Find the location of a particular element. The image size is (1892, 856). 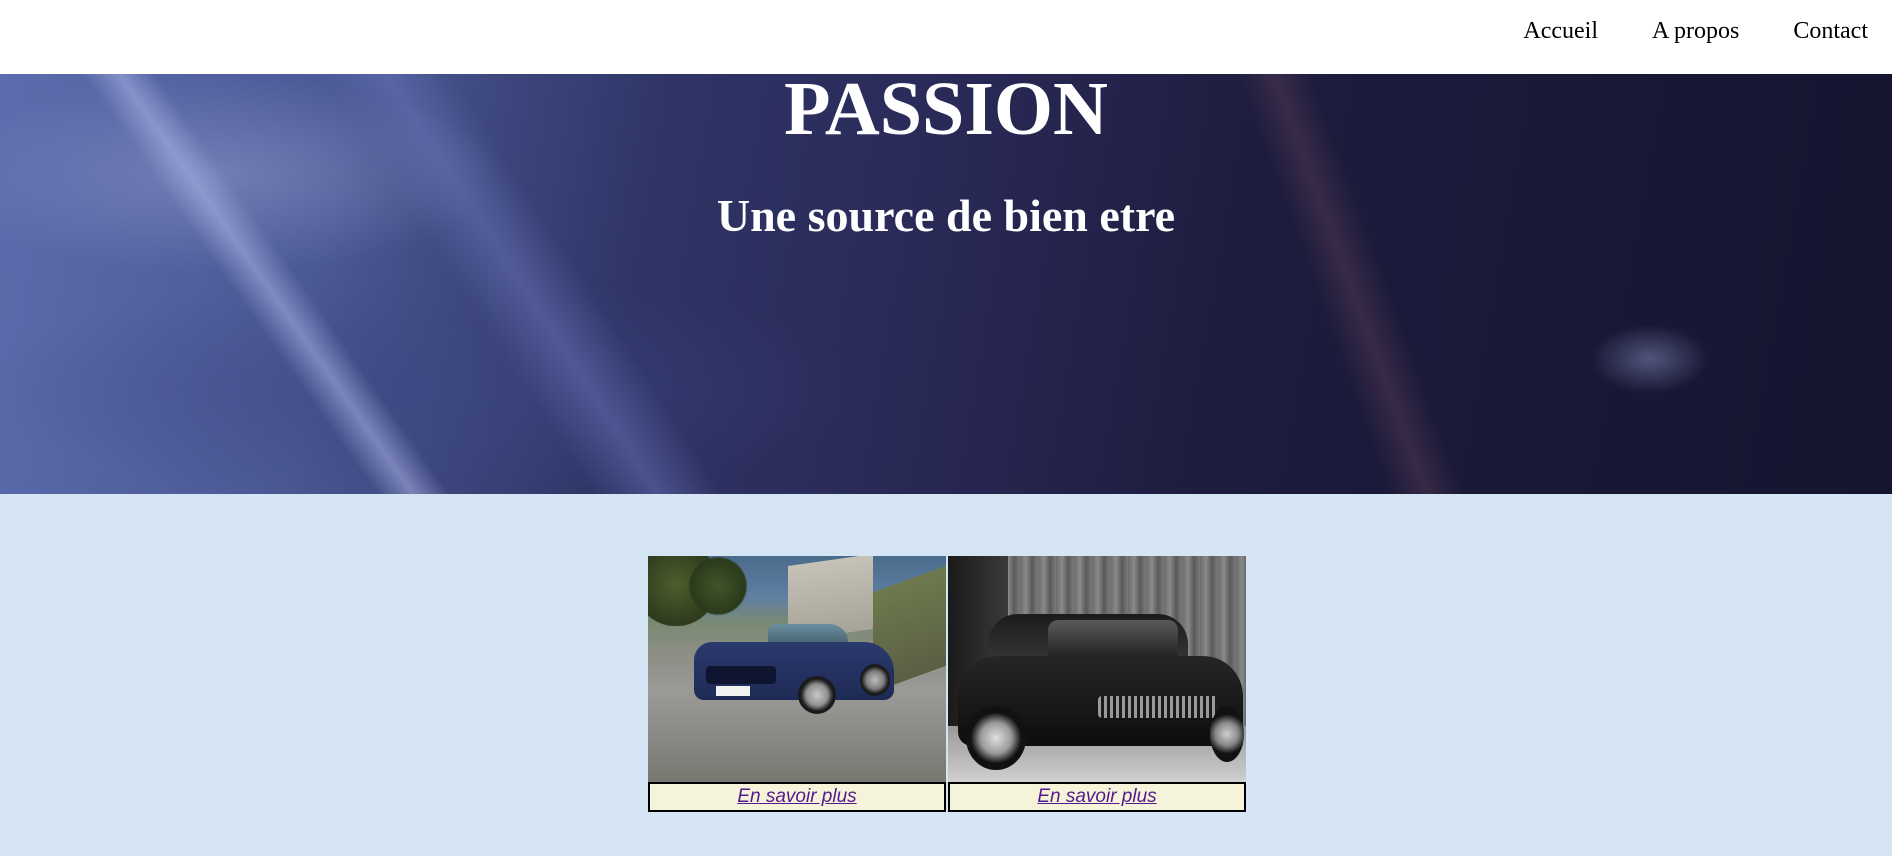

blue-convertible-photo is located at coordinates (797, 669).